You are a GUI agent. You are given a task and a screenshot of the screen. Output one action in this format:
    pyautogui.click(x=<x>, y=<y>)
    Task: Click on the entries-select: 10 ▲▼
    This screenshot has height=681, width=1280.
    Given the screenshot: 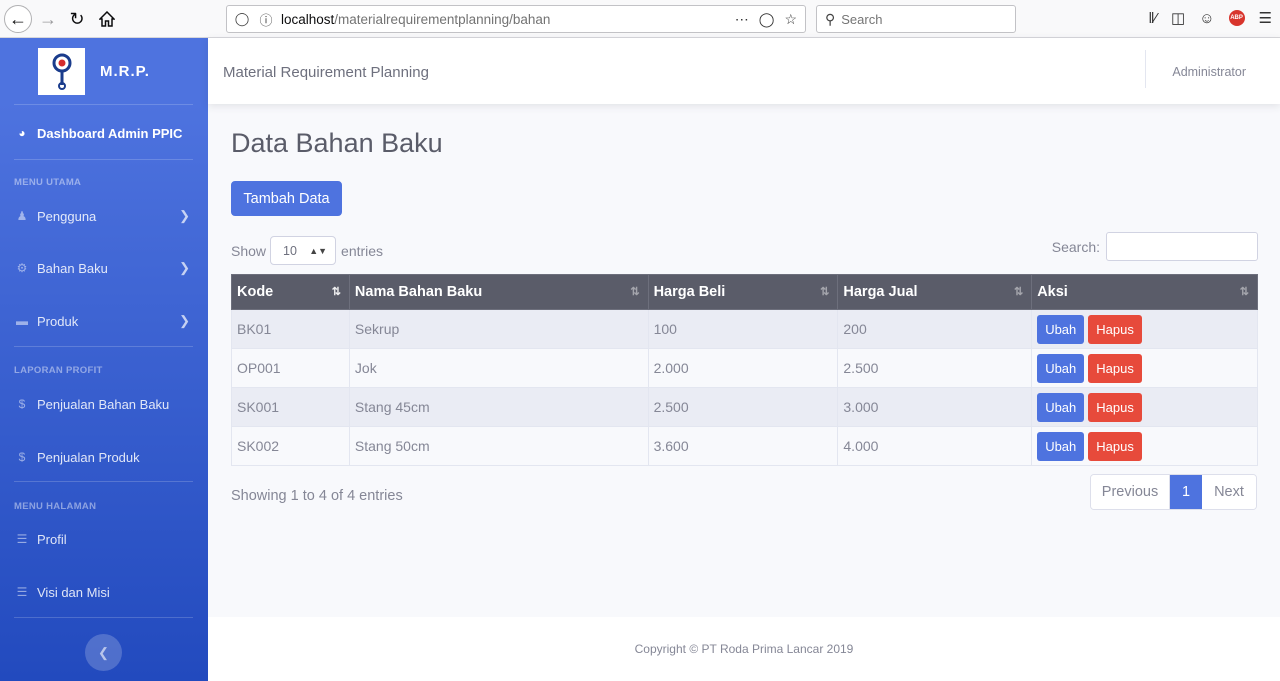 What is the action you would take?
    pyautogui.click(x=303, y=250)
    